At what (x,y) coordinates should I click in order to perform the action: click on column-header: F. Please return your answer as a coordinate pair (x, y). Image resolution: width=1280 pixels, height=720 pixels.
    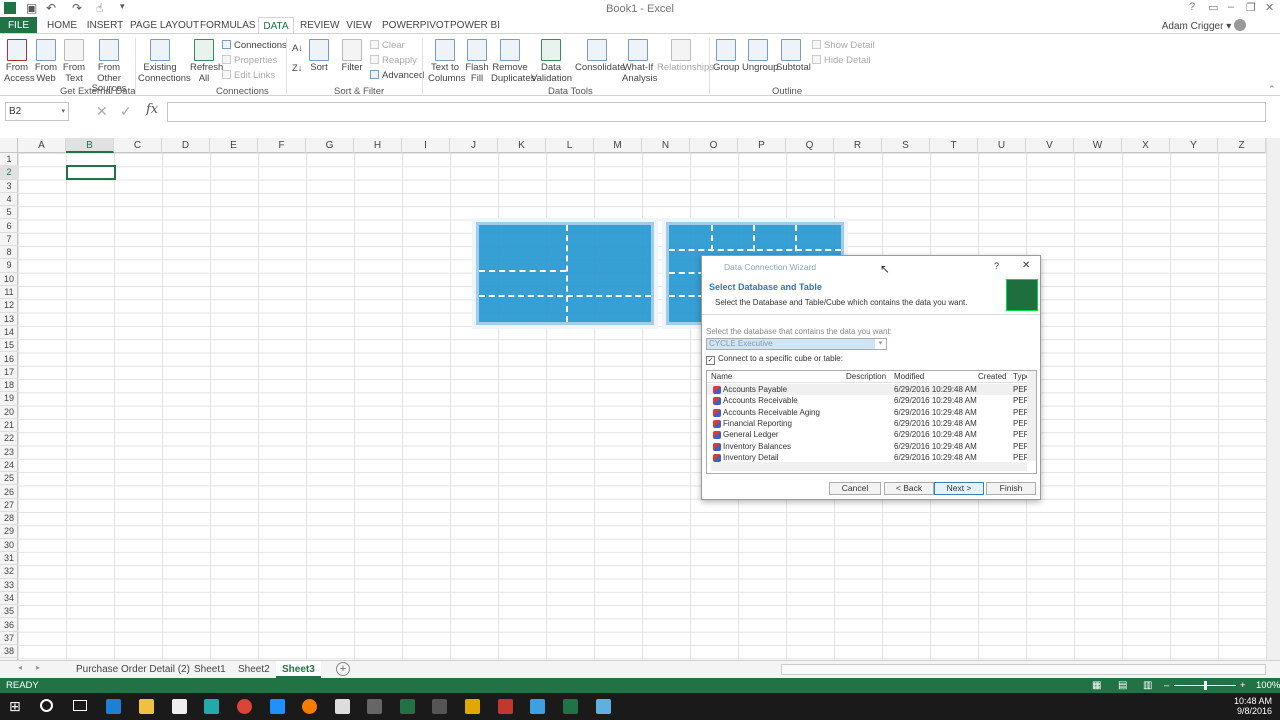
    Looking at the image, I should click on (282, 145).